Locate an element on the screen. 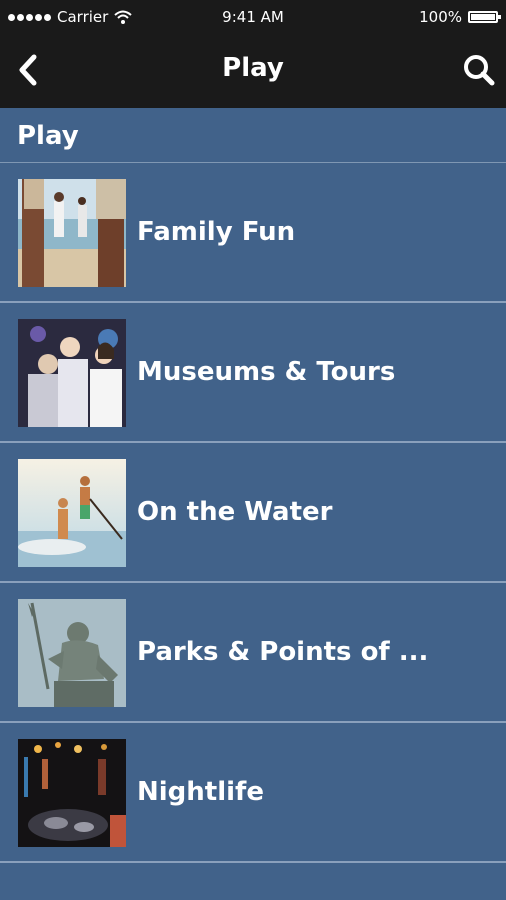 The height and width of the screenshot is (900, 506). on-the-water-image is located at coordinates (72, 513).